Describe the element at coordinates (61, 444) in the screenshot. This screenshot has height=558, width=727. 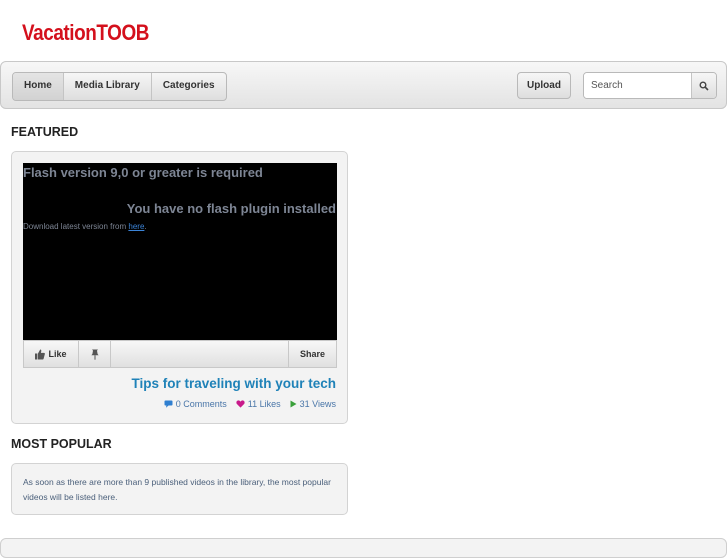
I see `most-popular-heading: MOST POPULAR` at that location.